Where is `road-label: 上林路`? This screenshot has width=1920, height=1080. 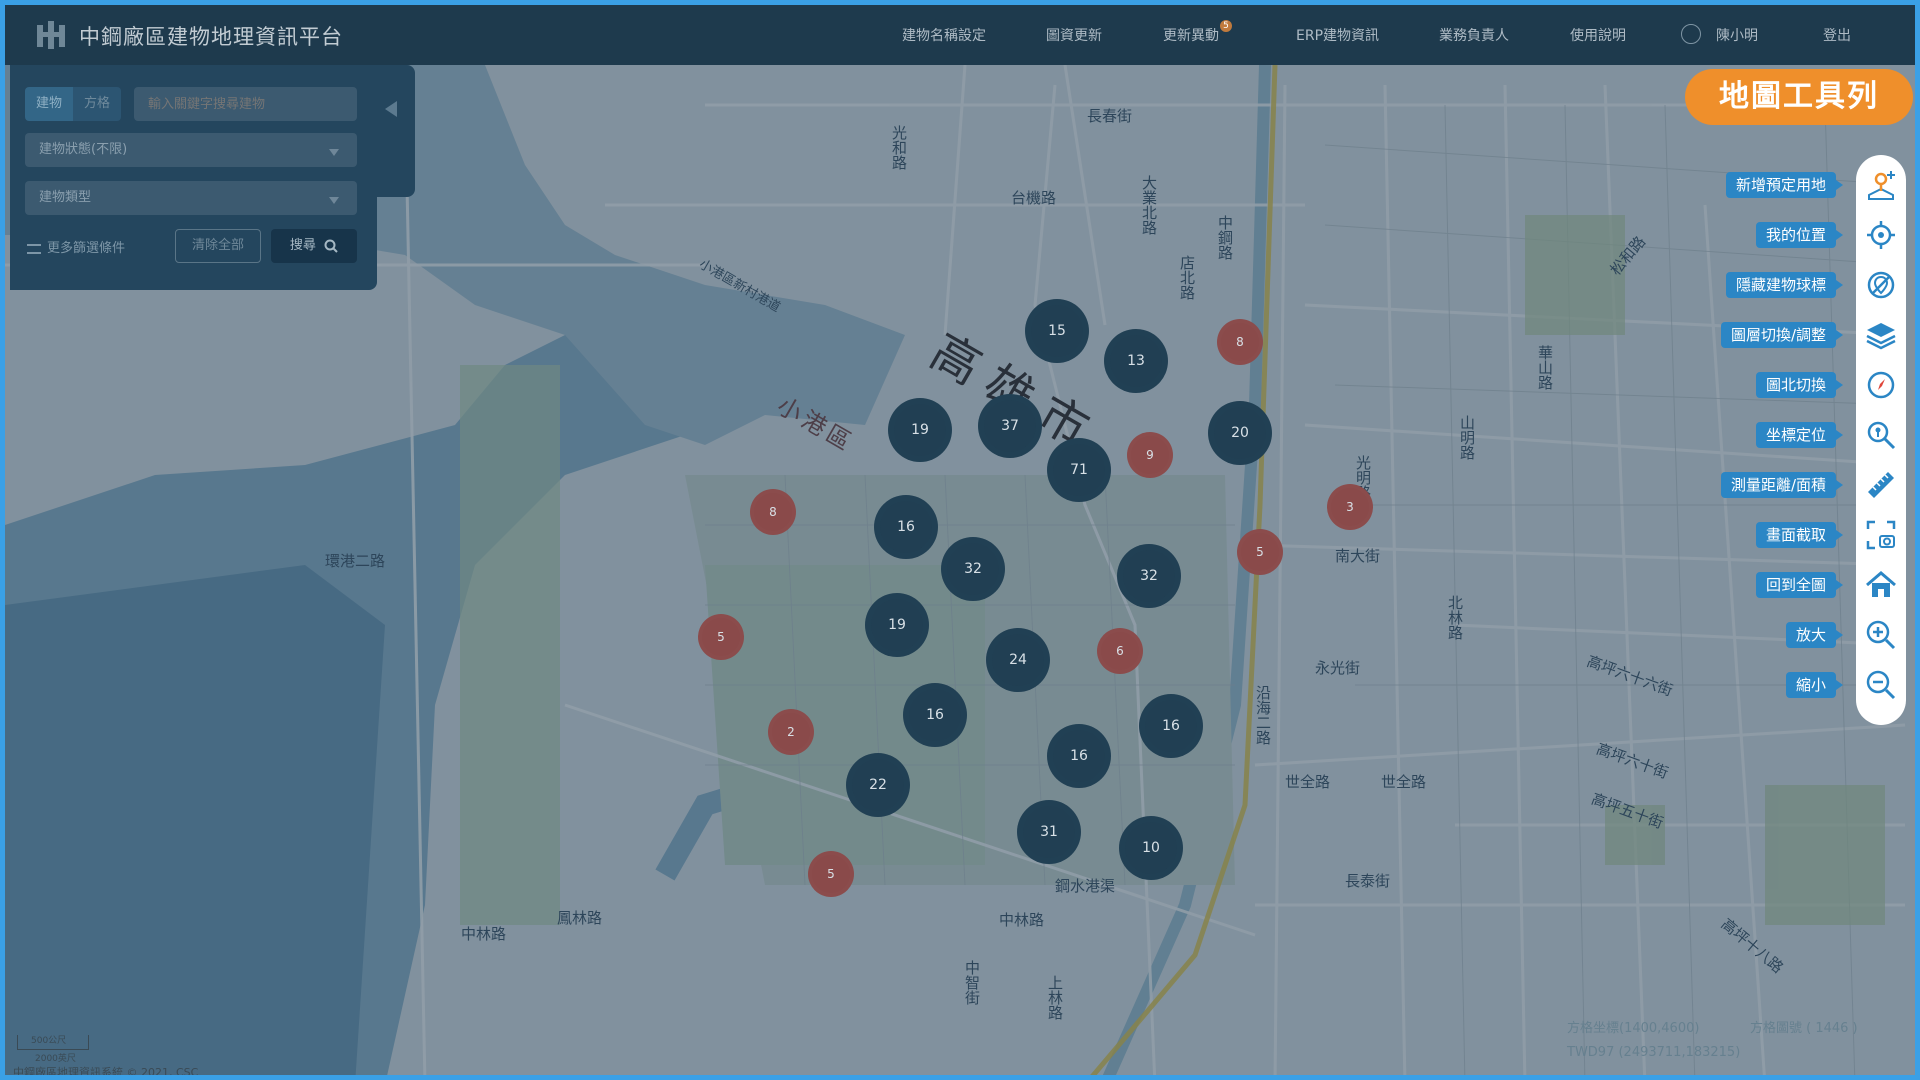
road-label: 上林路 is located at coordinates (1055, 997).